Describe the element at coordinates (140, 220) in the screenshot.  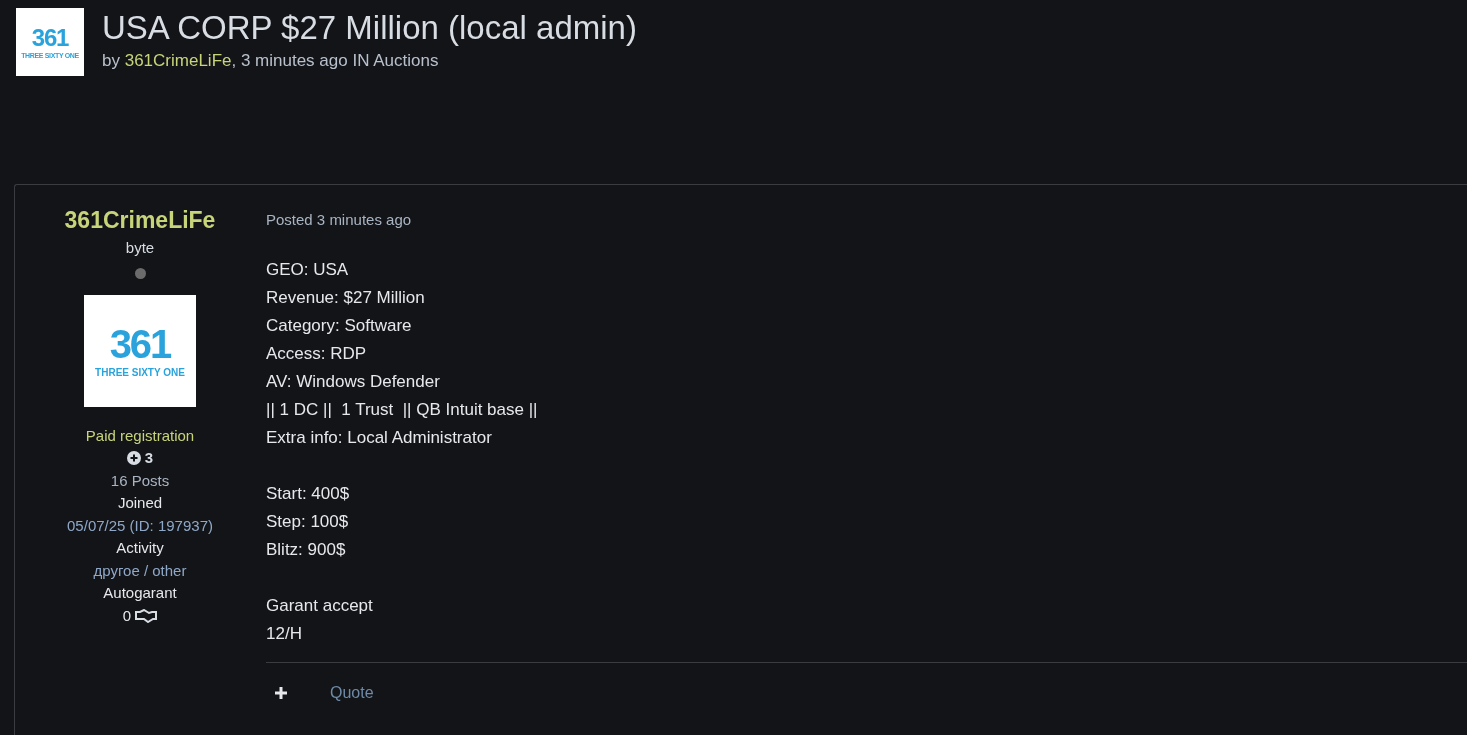
I see `author-name: 361CrimeLiFe` at that location.